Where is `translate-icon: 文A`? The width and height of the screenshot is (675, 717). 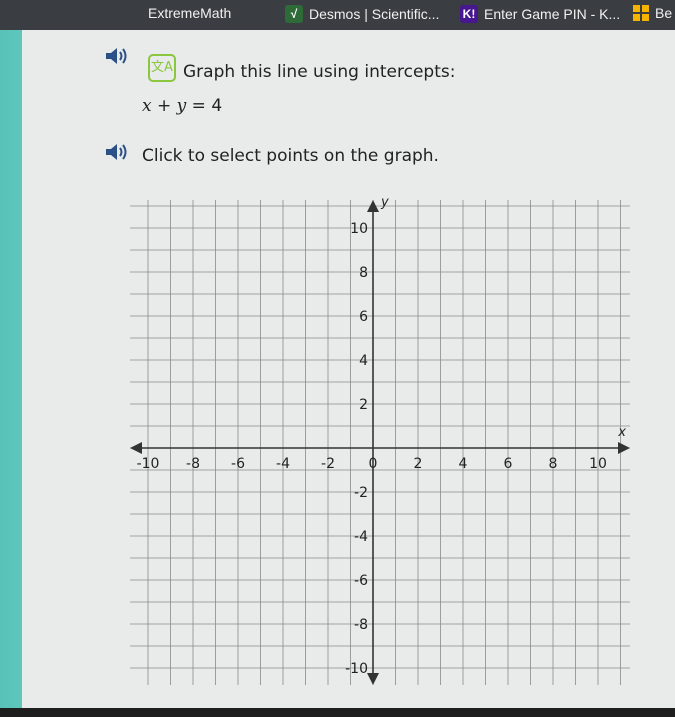 translate-icon: 文A is located at coordinates (162, 68).